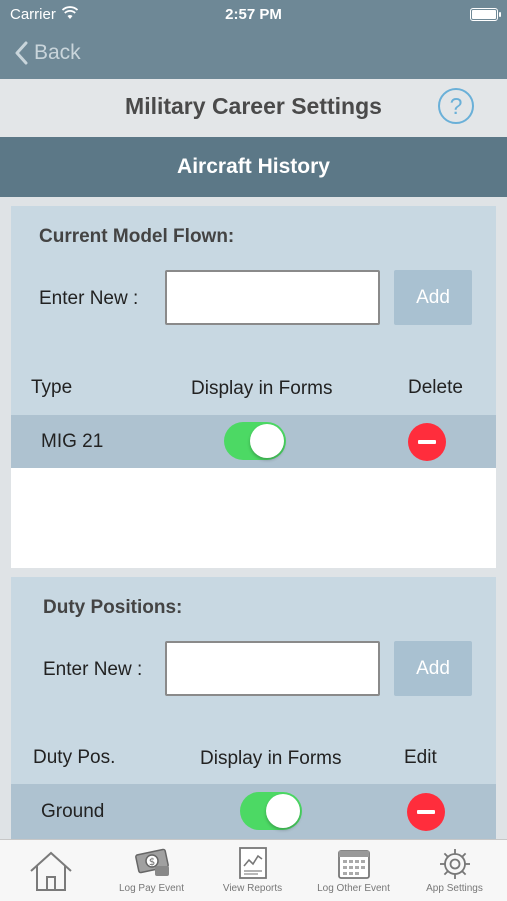 Image resolution: width=507 pixels, height=901 pixels. I want to click on model-panel-heading: Current Model Flown:, so click(137, 236).